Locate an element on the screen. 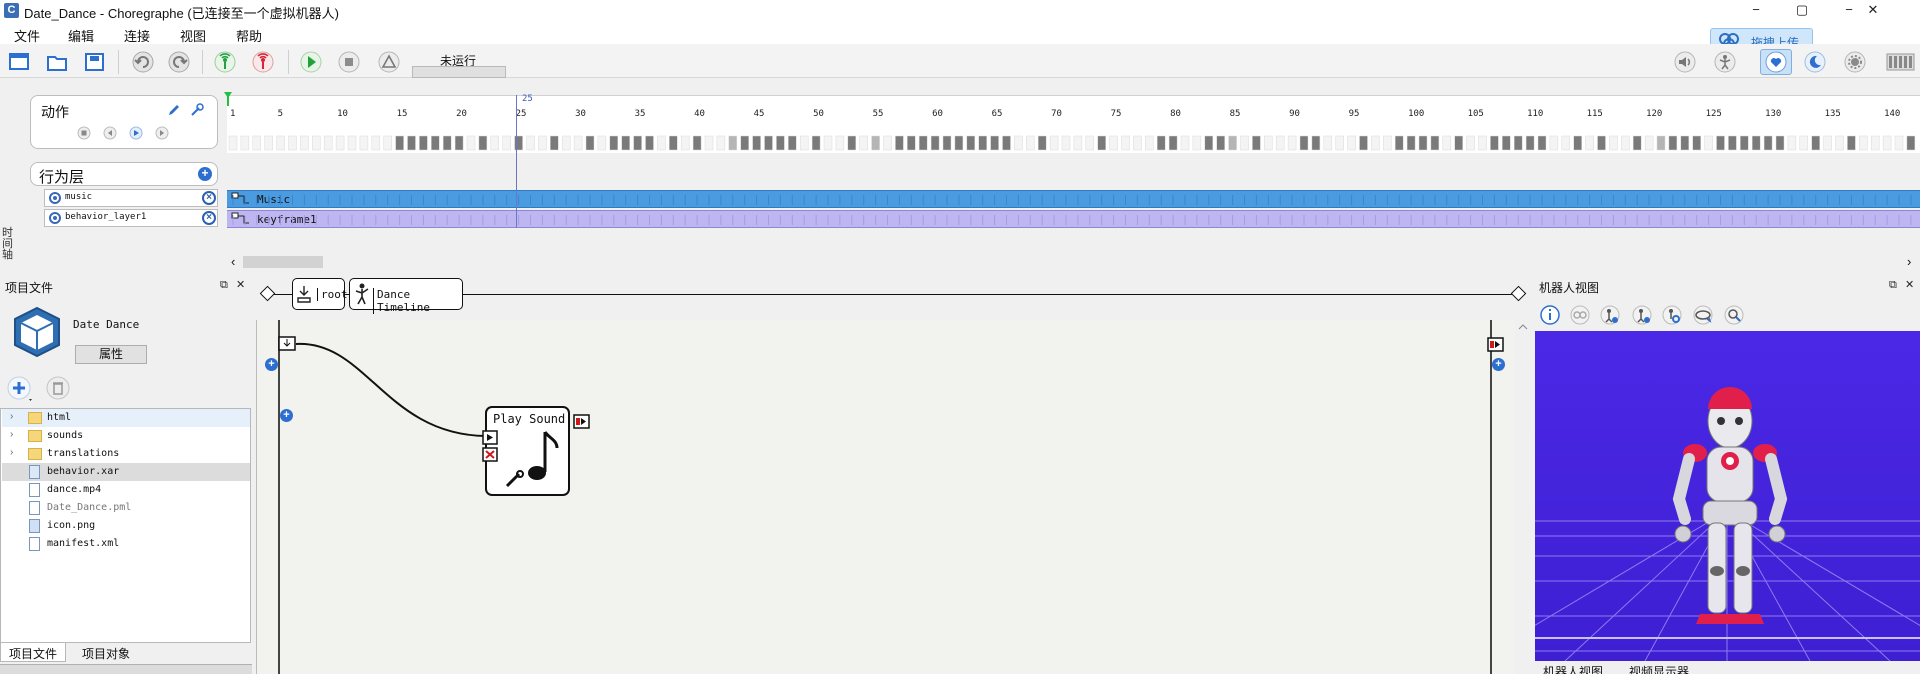  link-icon is located at coordinates (1580, 315).